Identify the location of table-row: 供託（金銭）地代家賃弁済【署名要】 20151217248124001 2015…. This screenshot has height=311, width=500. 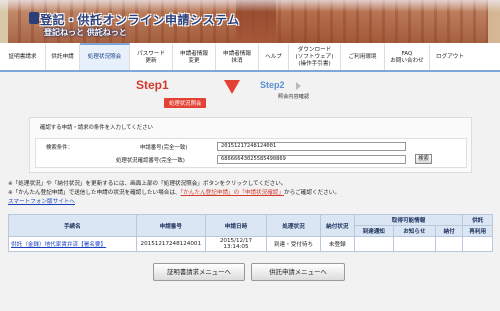
(250, 244).